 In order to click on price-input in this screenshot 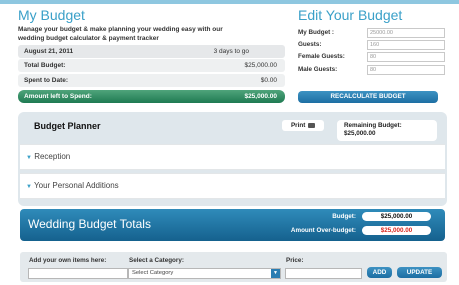, I will do `click(323, 273)`.